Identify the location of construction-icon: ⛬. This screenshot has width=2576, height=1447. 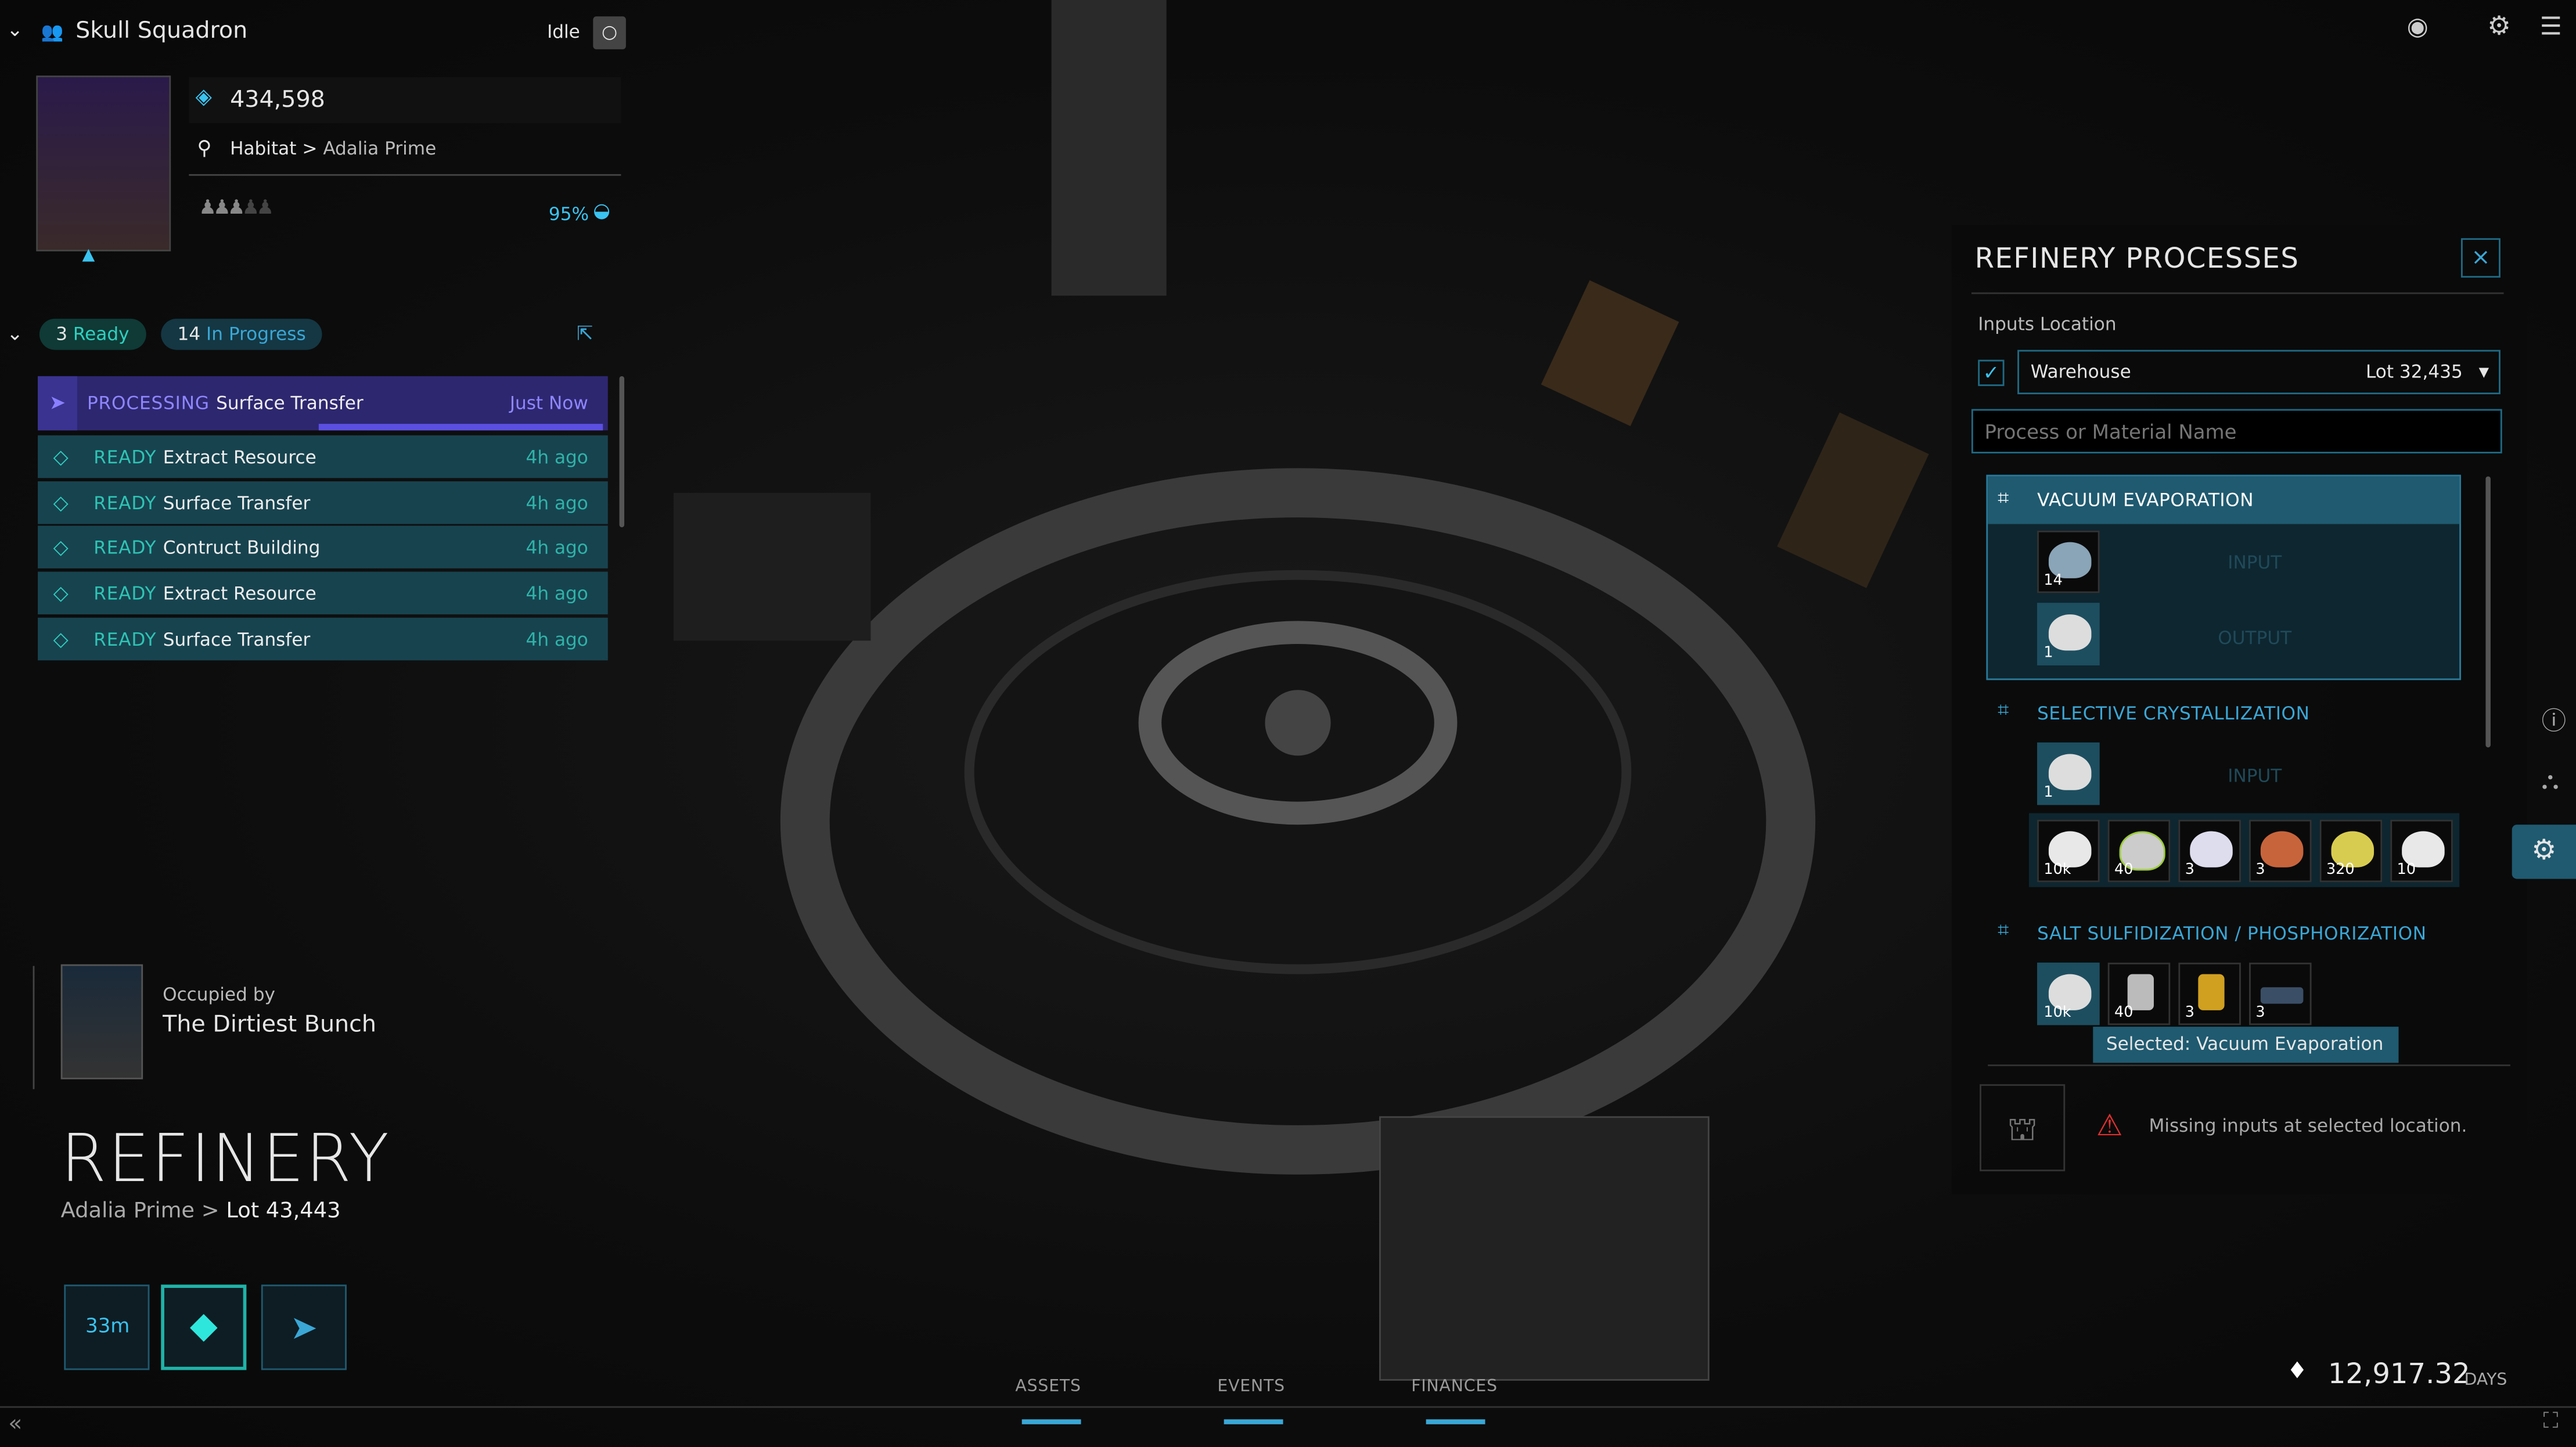
(2550, 780).